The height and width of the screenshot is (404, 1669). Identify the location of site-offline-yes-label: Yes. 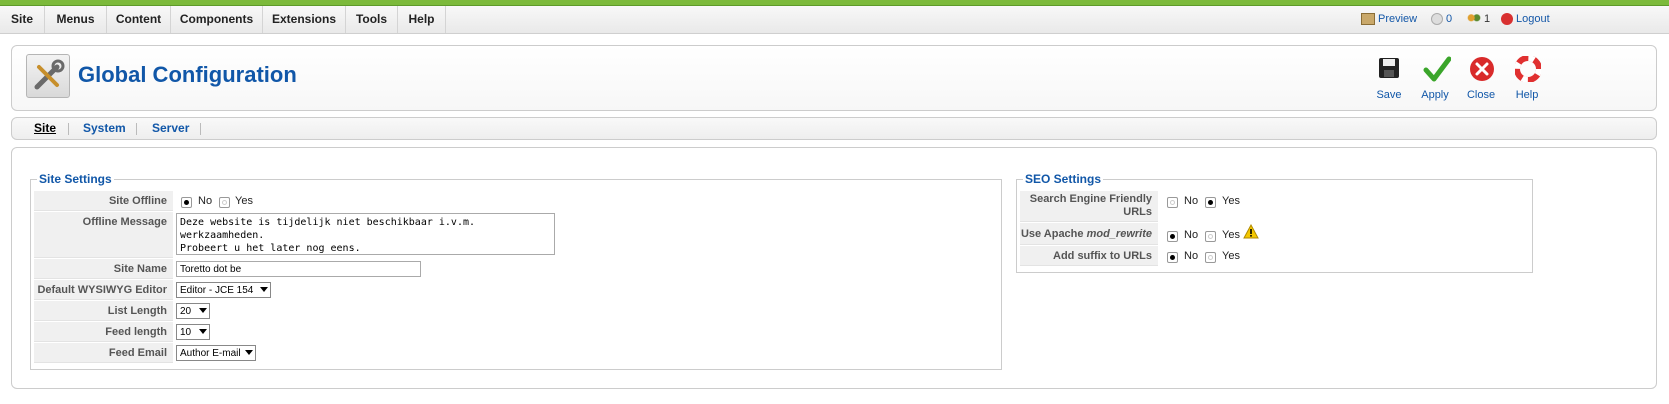
(244, 201).